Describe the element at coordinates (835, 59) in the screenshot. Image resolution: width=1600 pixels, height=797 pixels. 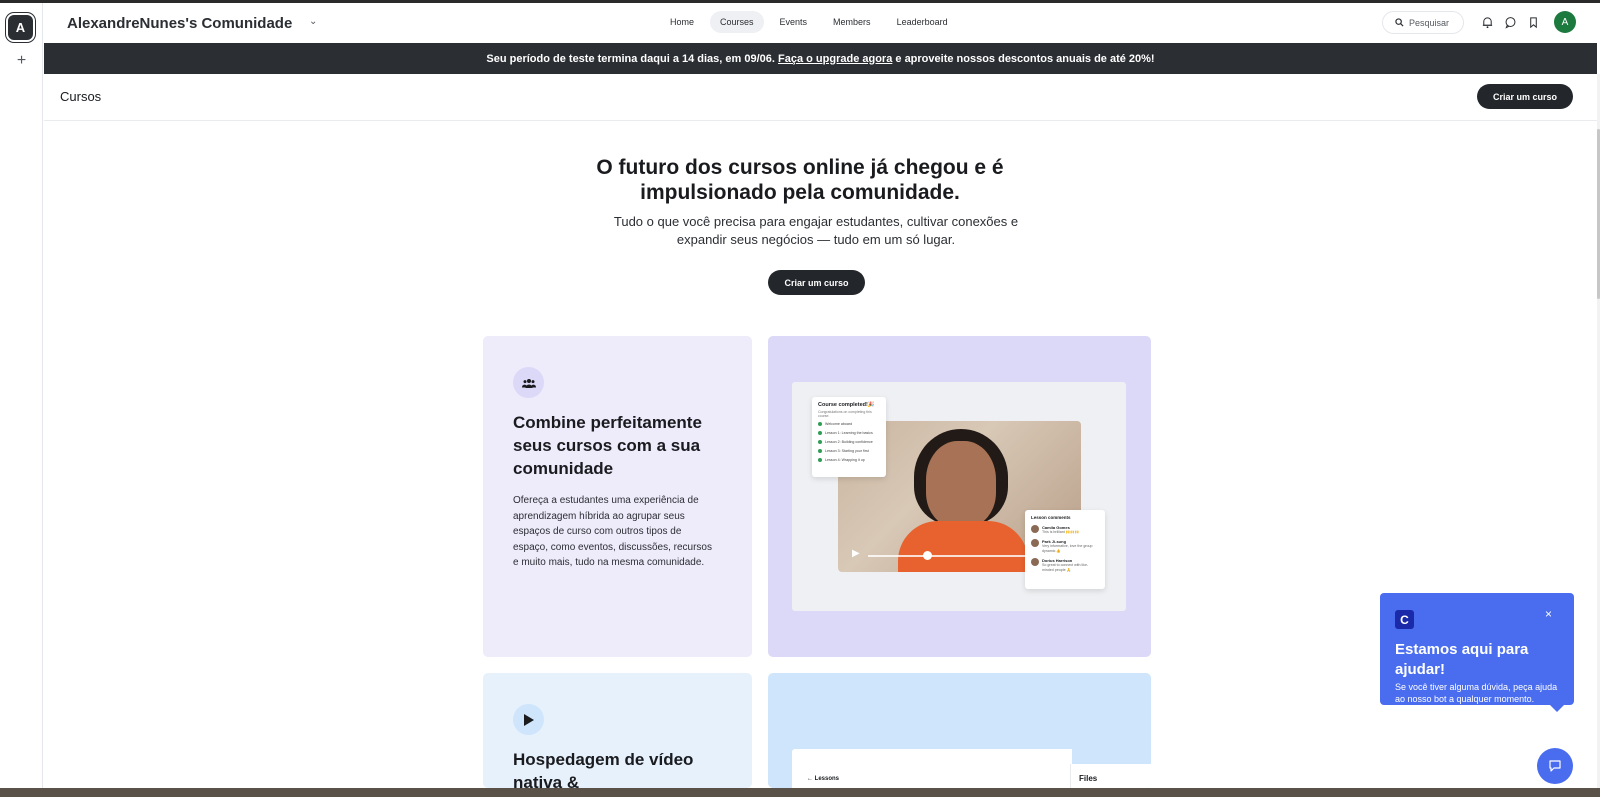
I see `upgrade-link: Faça o upgrade agora` at that location.